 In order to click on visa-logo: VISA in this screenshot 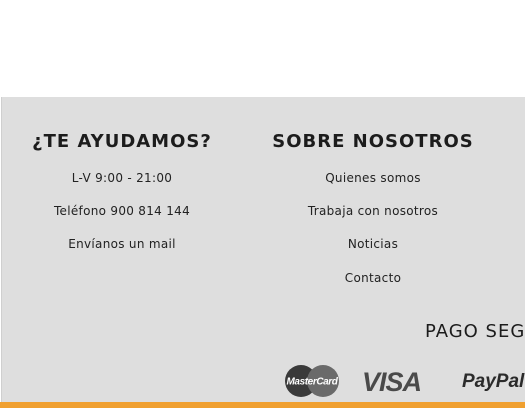, I will do `click(392, 381)`.